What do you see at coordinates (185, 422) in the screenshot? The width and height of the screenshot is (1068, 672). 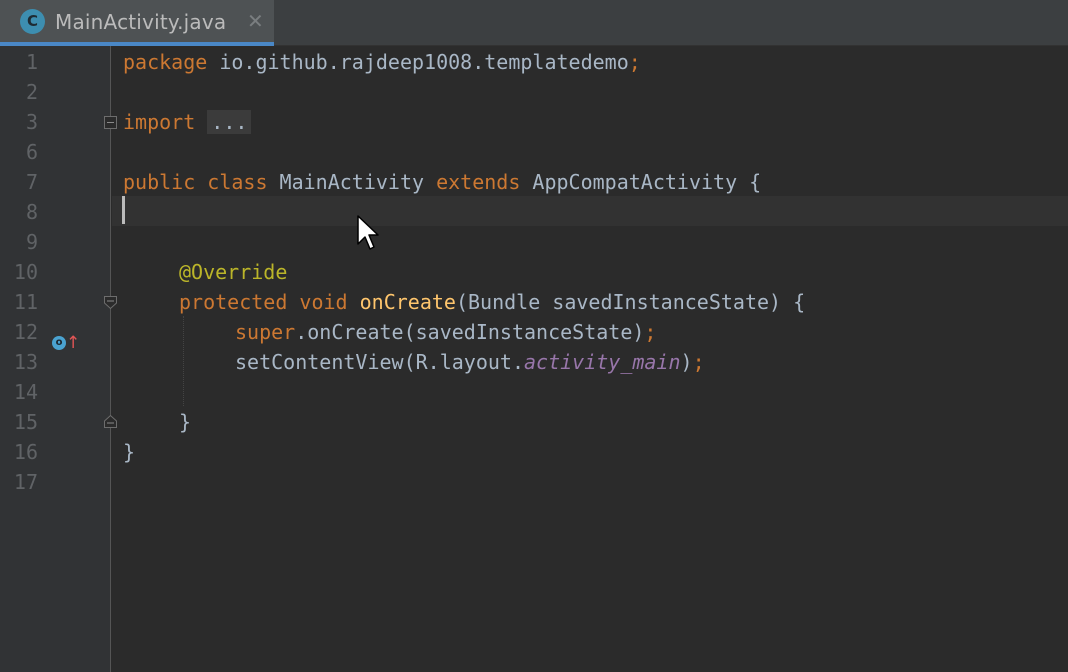 I see `code-line-method-close: }` at bounding box center [185, 422].